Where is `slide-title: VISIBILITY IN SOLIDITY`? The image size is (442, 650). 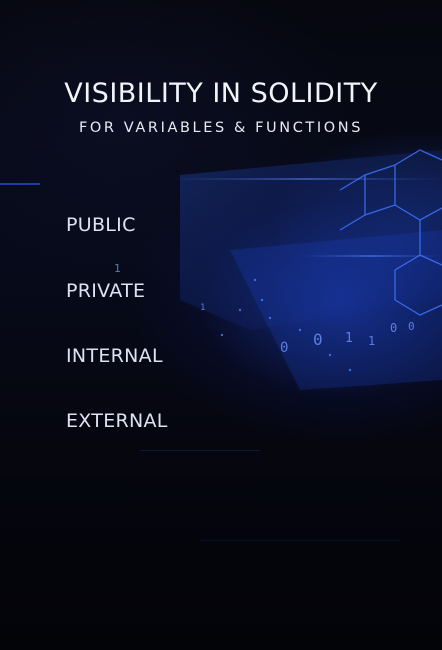
slide-title: VISIBILITY IN SOLIDITY is located at coordinates (221, 93).